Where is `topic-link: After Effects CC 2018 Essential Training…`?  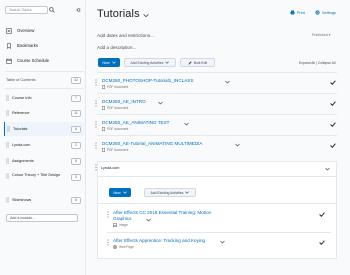
topic-link: After Effects CC 2018 Essential Training… is located at coordinates (162, 212).